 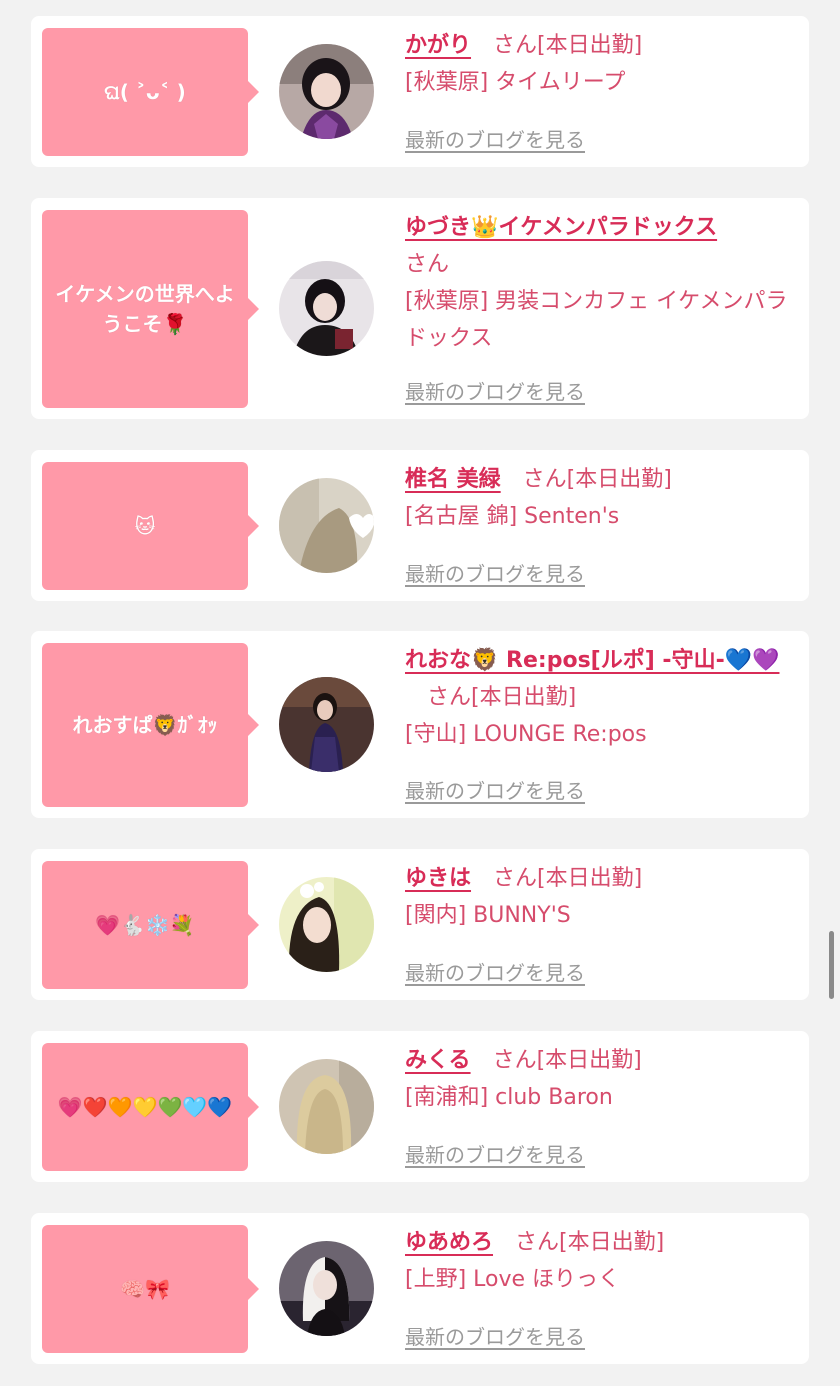 I want to click on cast-name-link: かがり, so click(x=438, y=45).